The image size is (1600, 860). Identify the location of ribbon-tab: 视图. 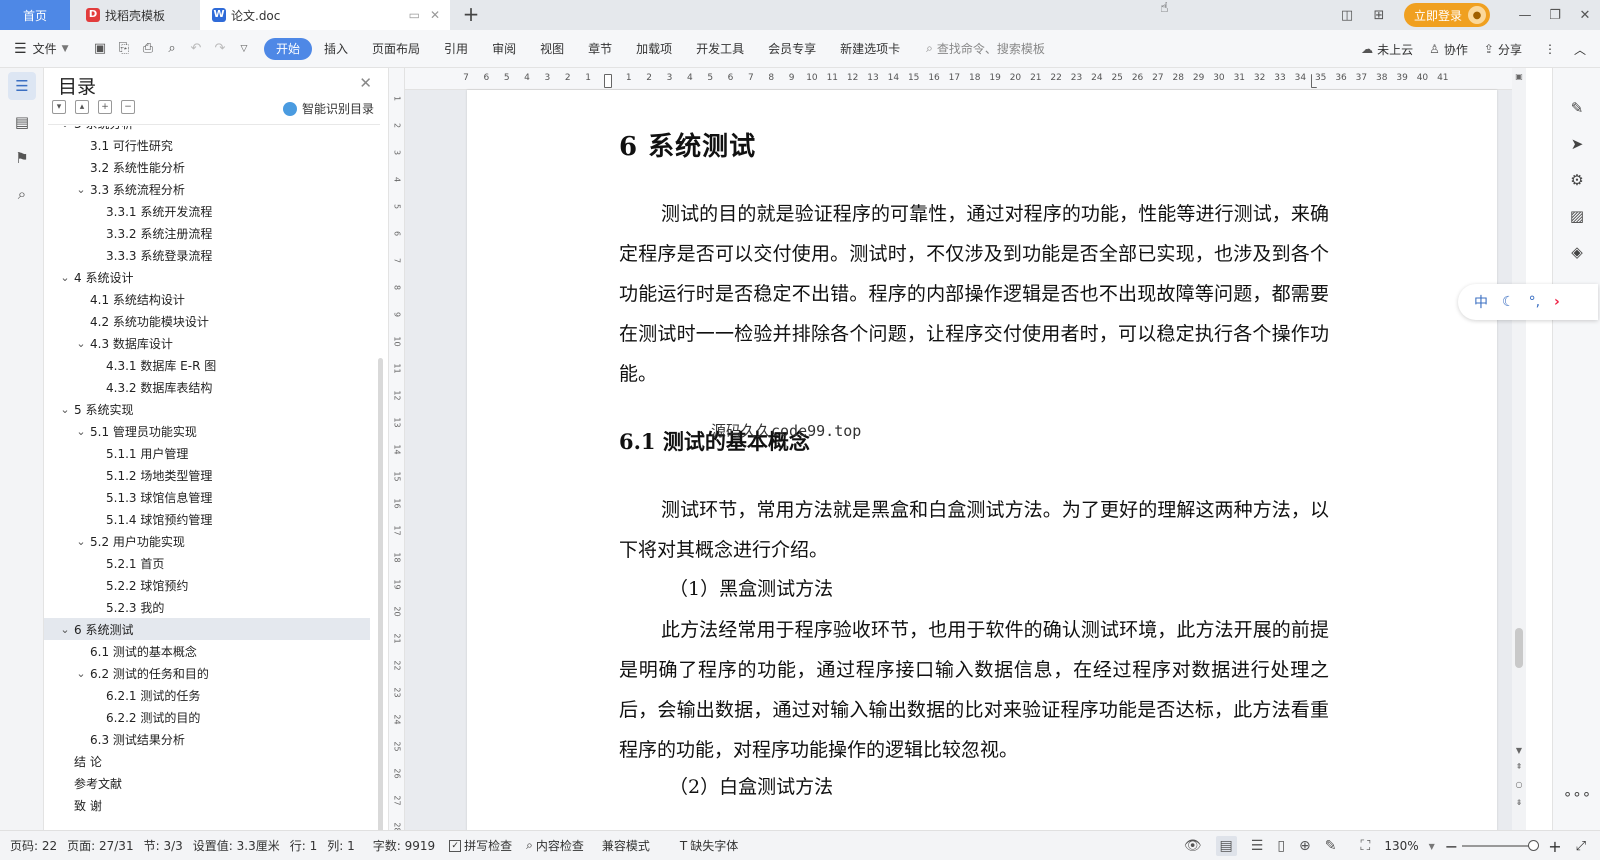
(552, 49).